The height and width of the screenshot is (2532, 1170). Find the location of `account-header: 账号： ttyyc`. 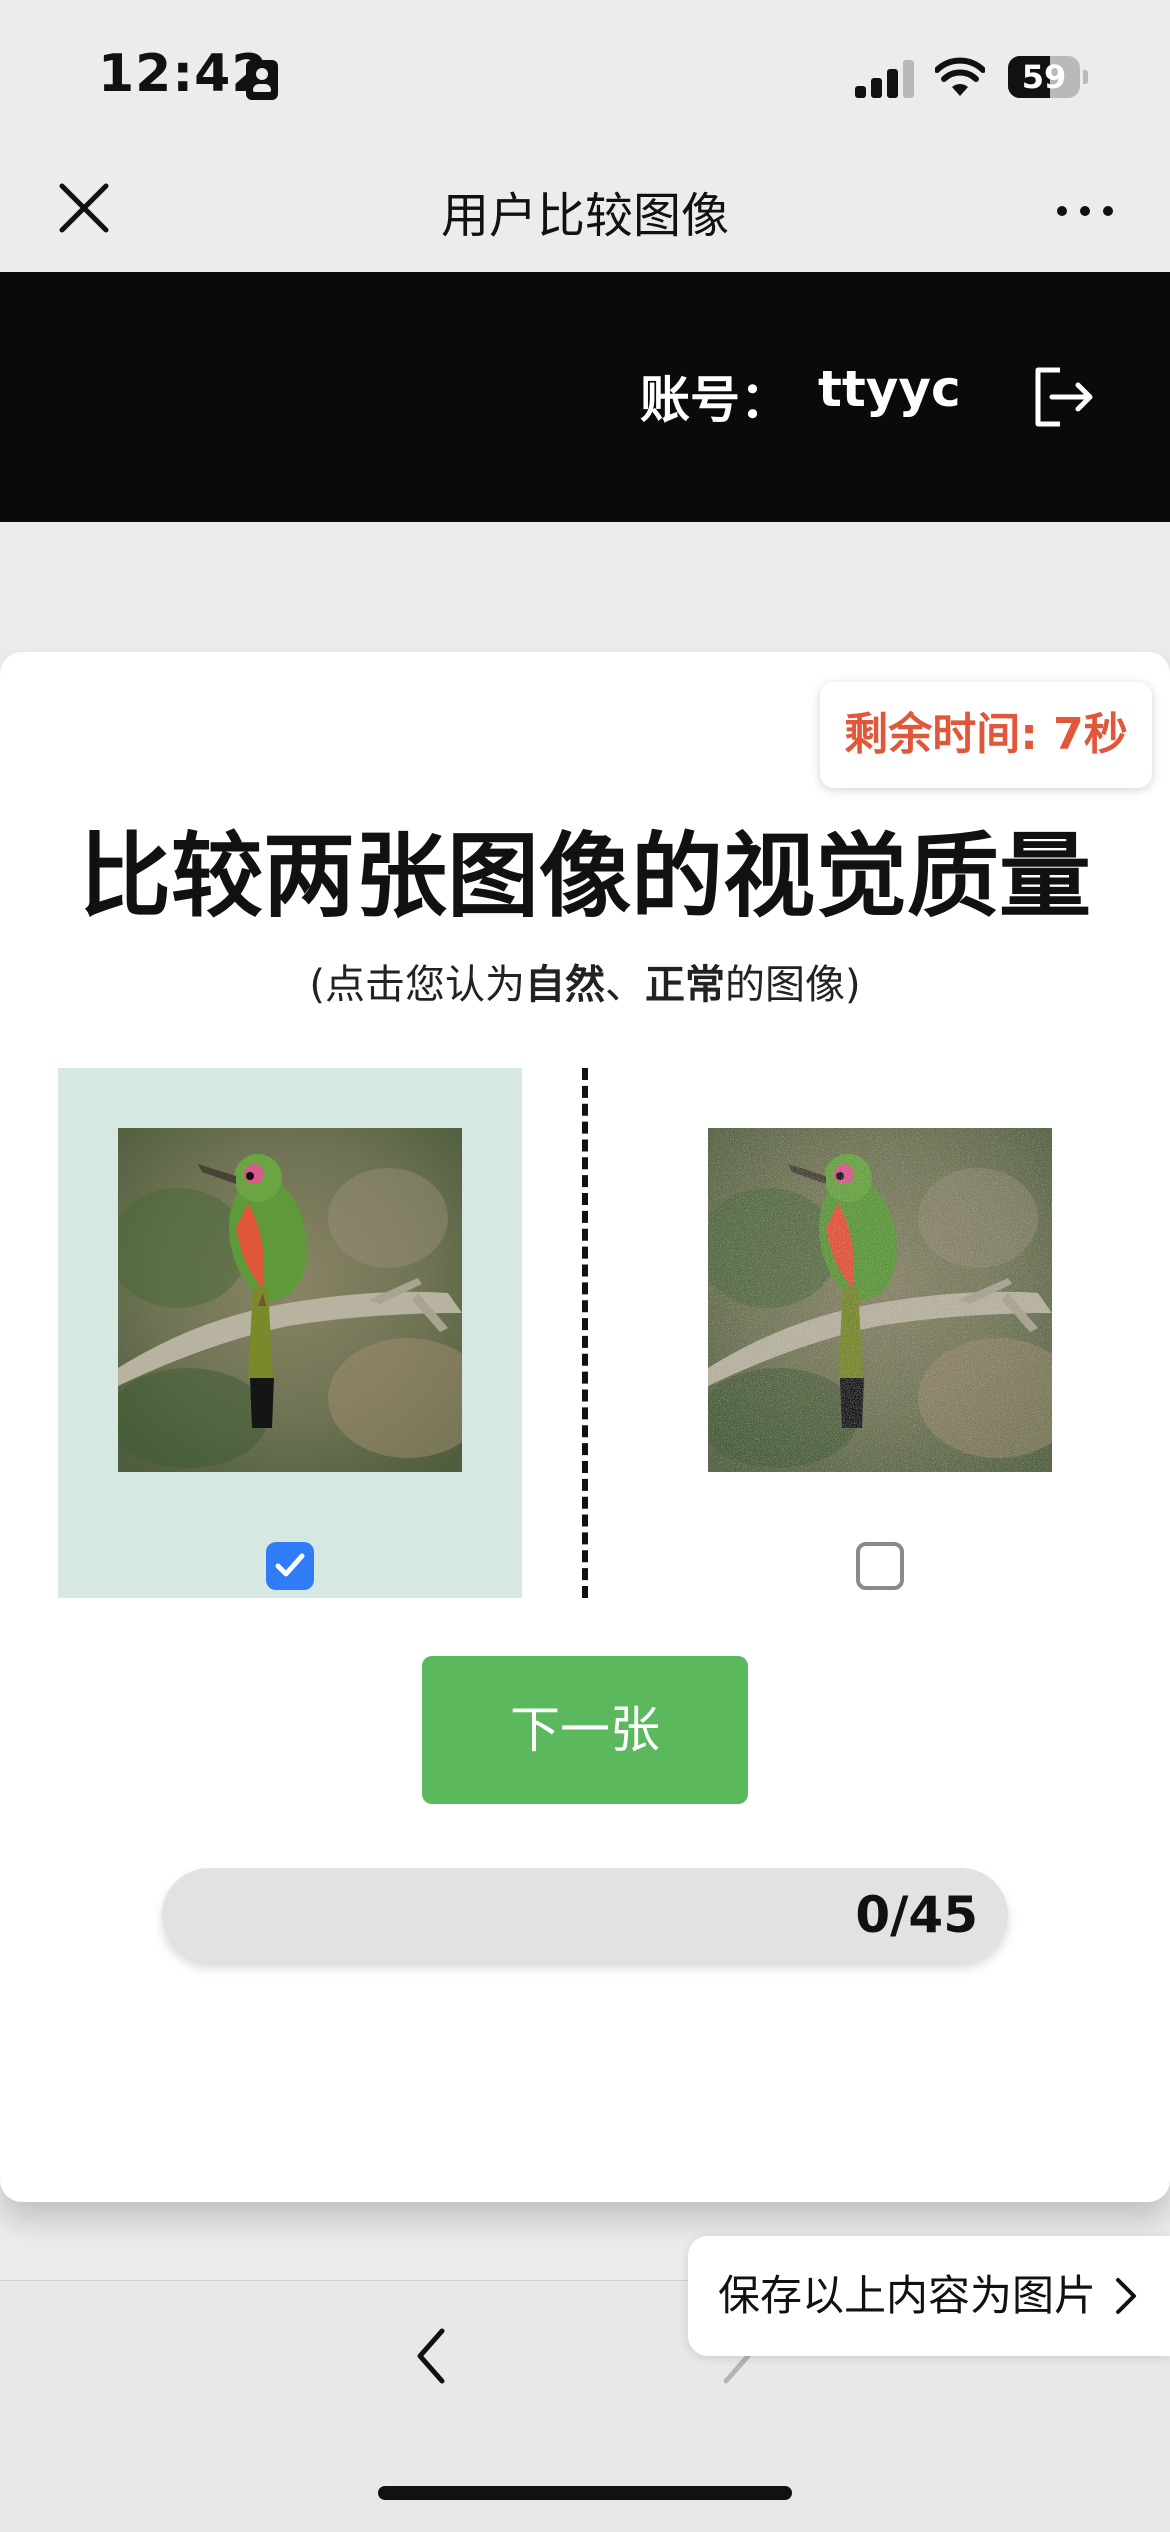

account-header: 账号： ttyyc is located at coordinates (585, 397).